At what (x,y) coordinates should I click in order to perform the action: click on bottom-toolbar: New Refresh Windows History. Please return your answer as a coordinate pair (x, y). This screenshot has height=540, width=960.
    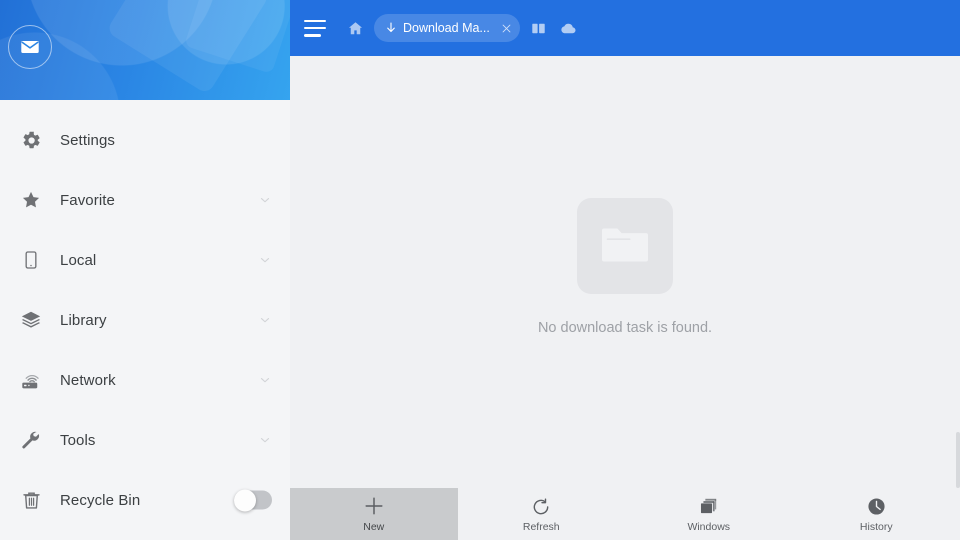
    Looking at the image, I should click on (625, 514).